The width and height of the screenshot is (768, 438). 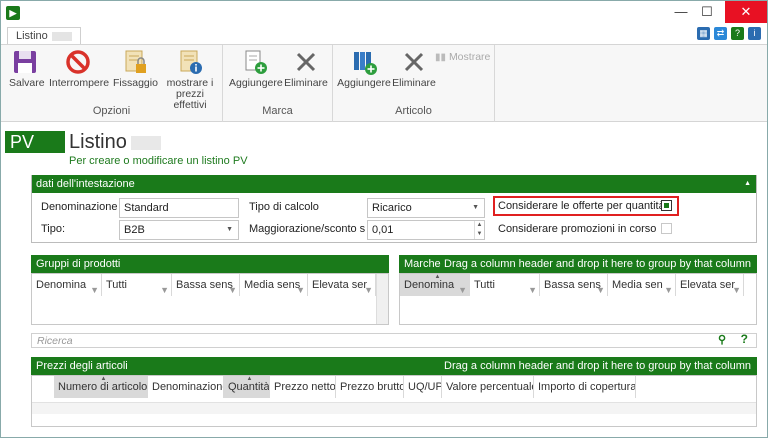 I want to click on tipo-select: B2B ▼, so click(x=179, y=230).